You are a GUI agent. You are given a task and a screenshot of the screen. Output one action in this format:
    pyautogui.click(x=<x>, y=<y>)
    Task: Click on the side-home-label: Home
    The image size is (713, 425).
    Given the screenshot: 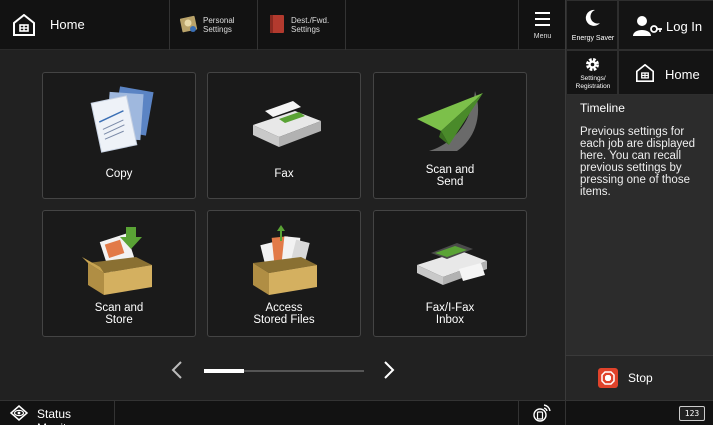 What is the action you would take?
    pyautogui.click(x=682, y=74)
    